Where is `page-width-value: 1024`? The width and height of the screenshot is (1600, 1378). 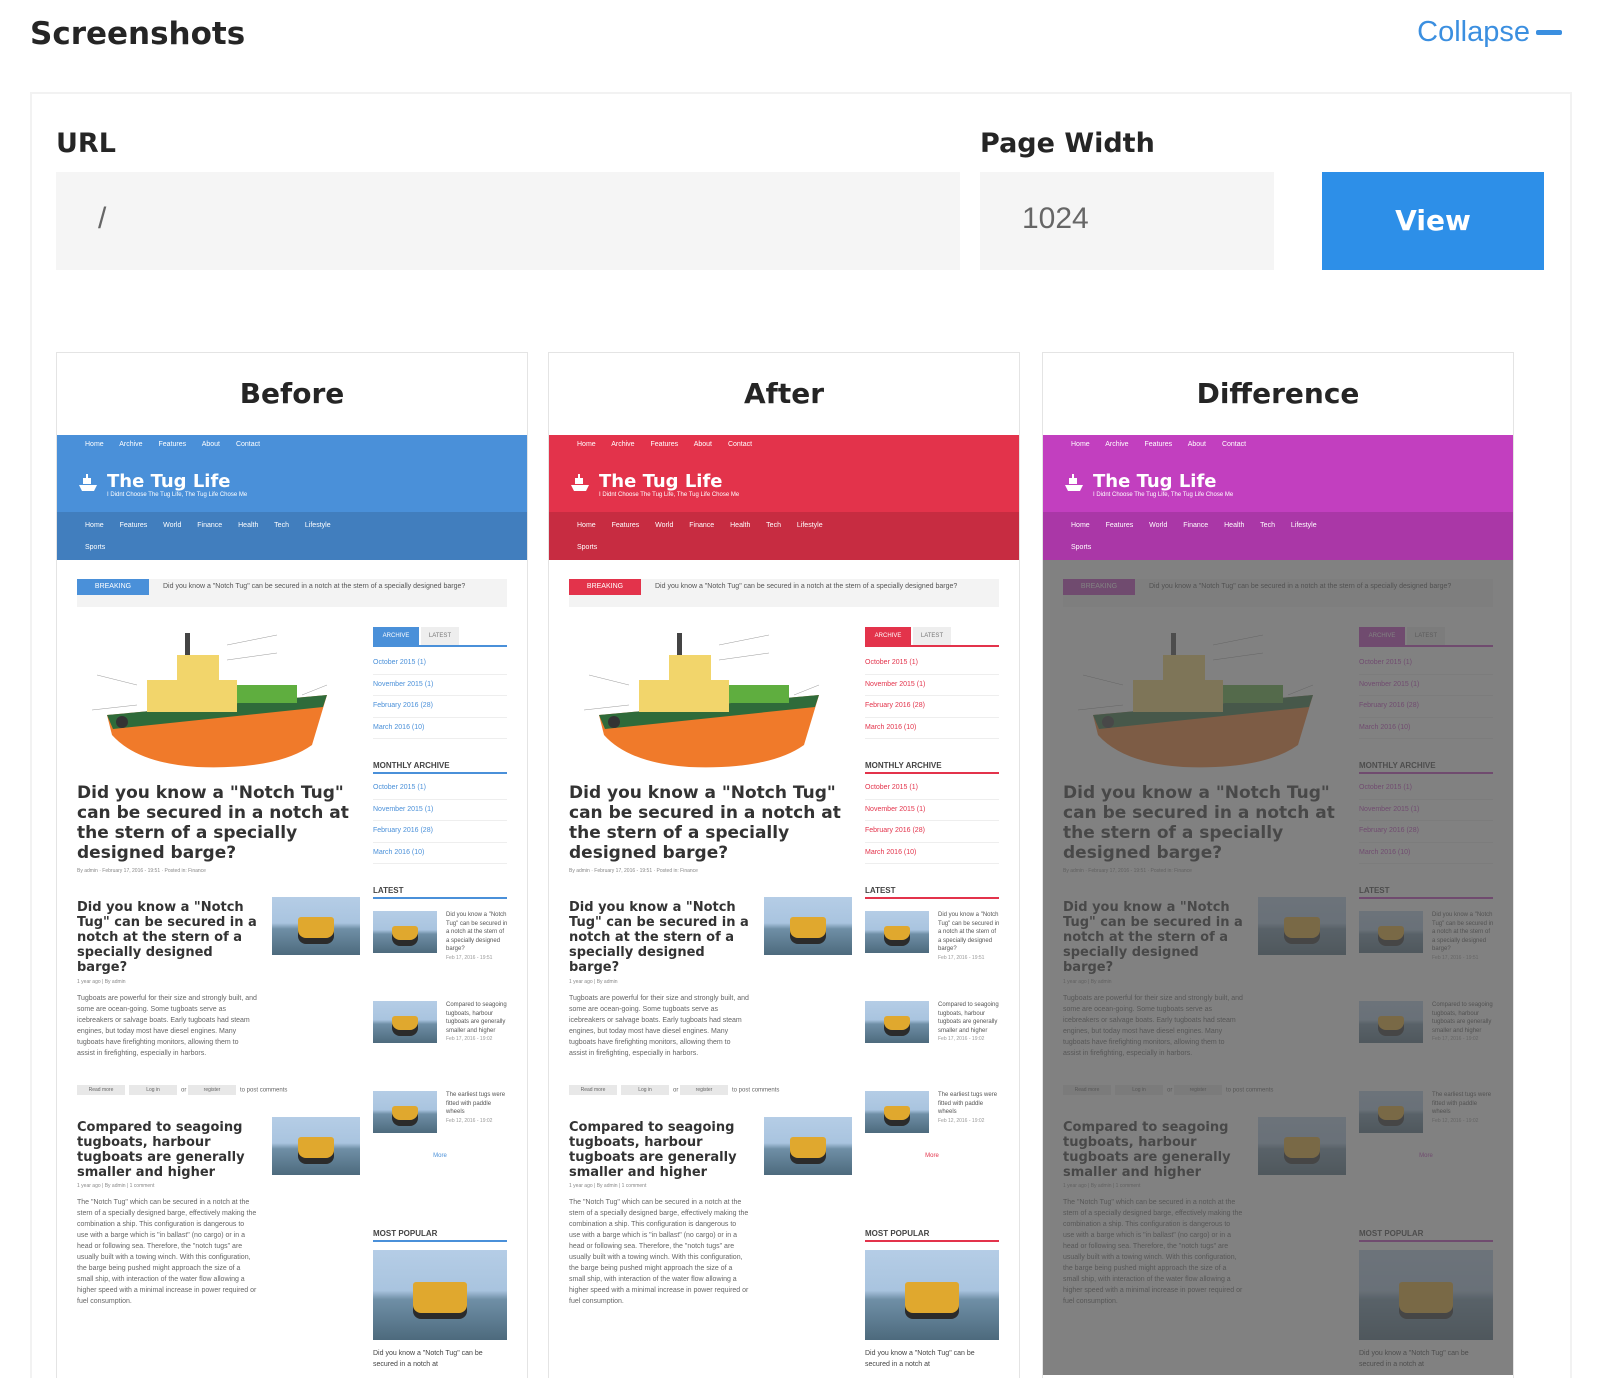 page-width-value: 1024 is located at coordinates (1055, 218).